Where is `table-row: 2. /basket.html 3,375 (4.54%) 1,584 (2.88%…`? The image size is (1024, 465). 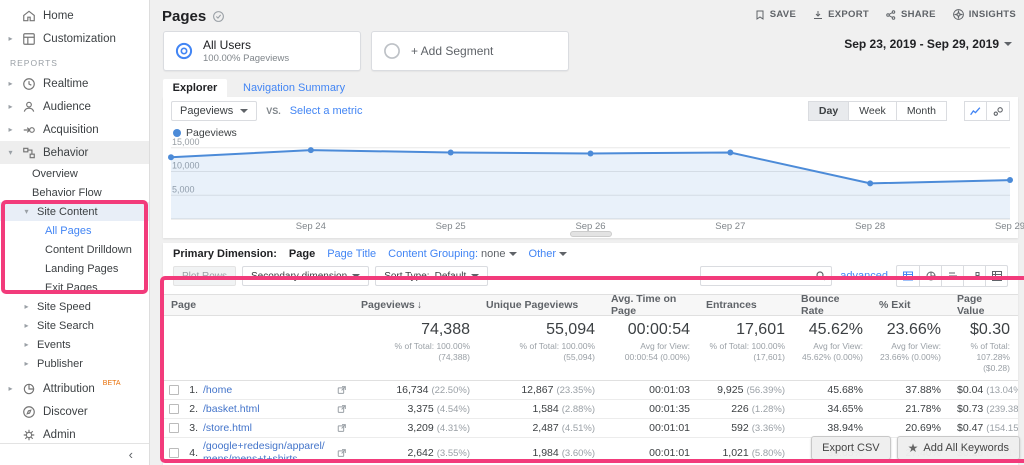
table-row: 2. /basket.html 3,375 (4.54%) 1,584 (2.88%… is located at coordinates (590, 410).